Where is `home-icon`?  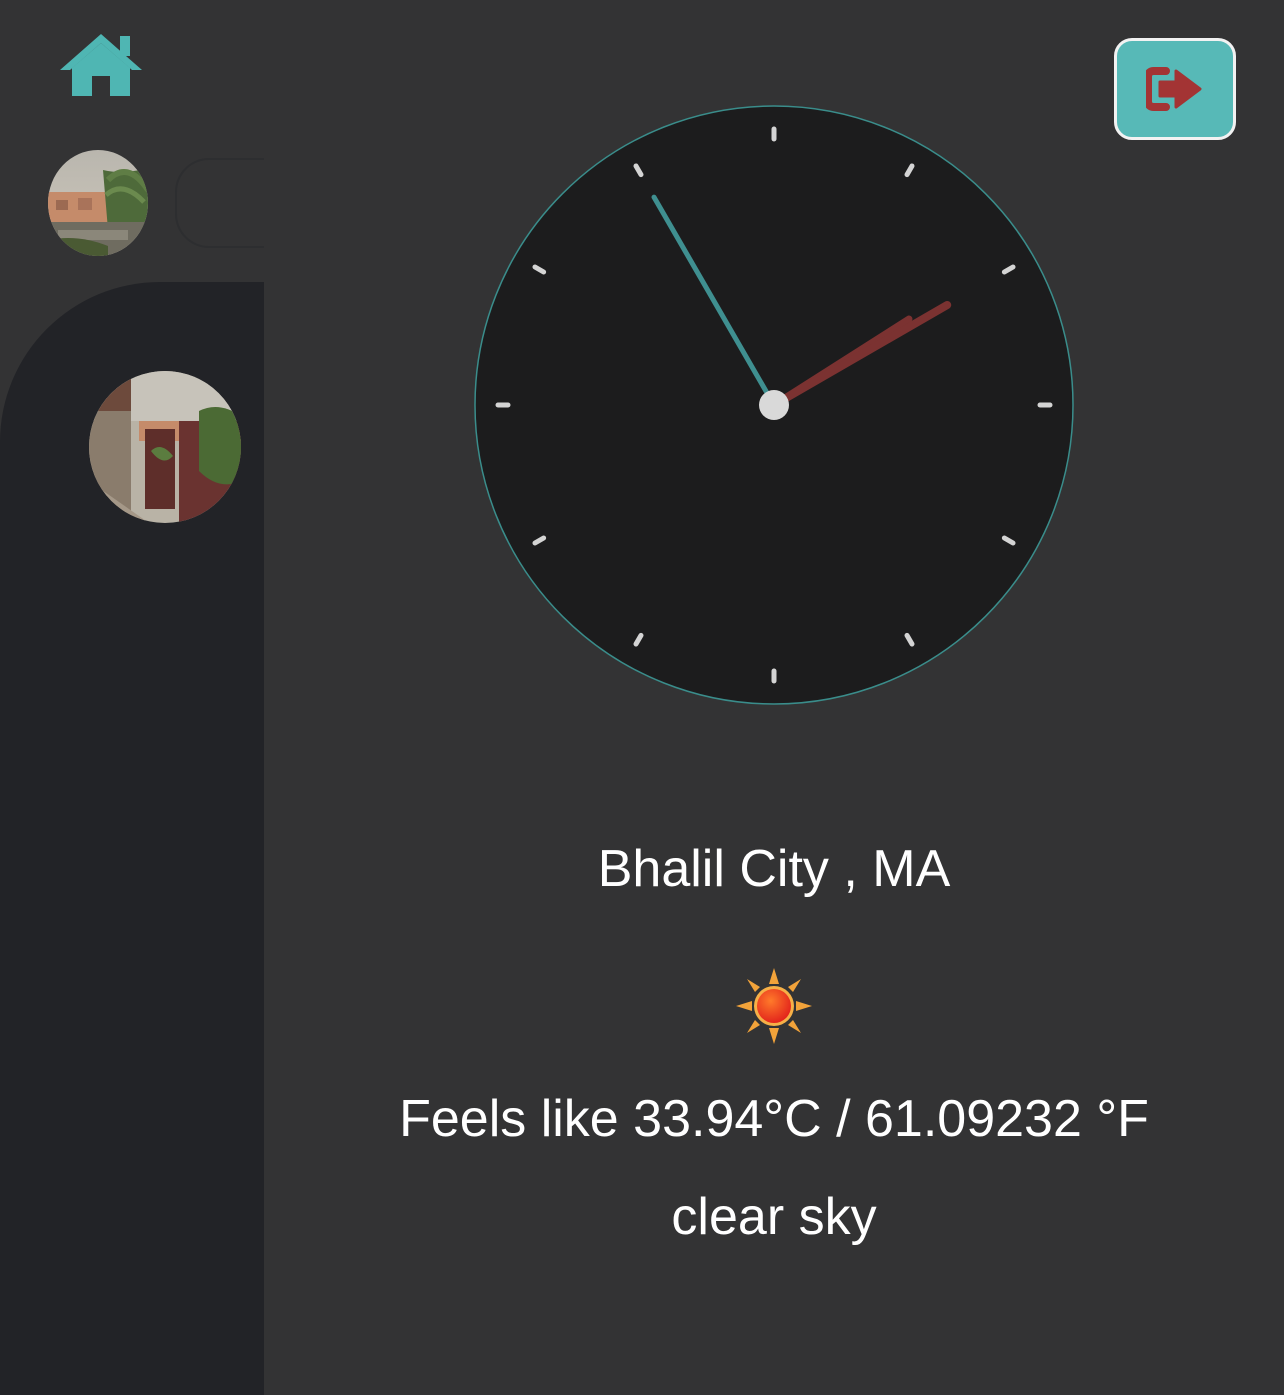 home-icon is located at coordinates (101, 65).